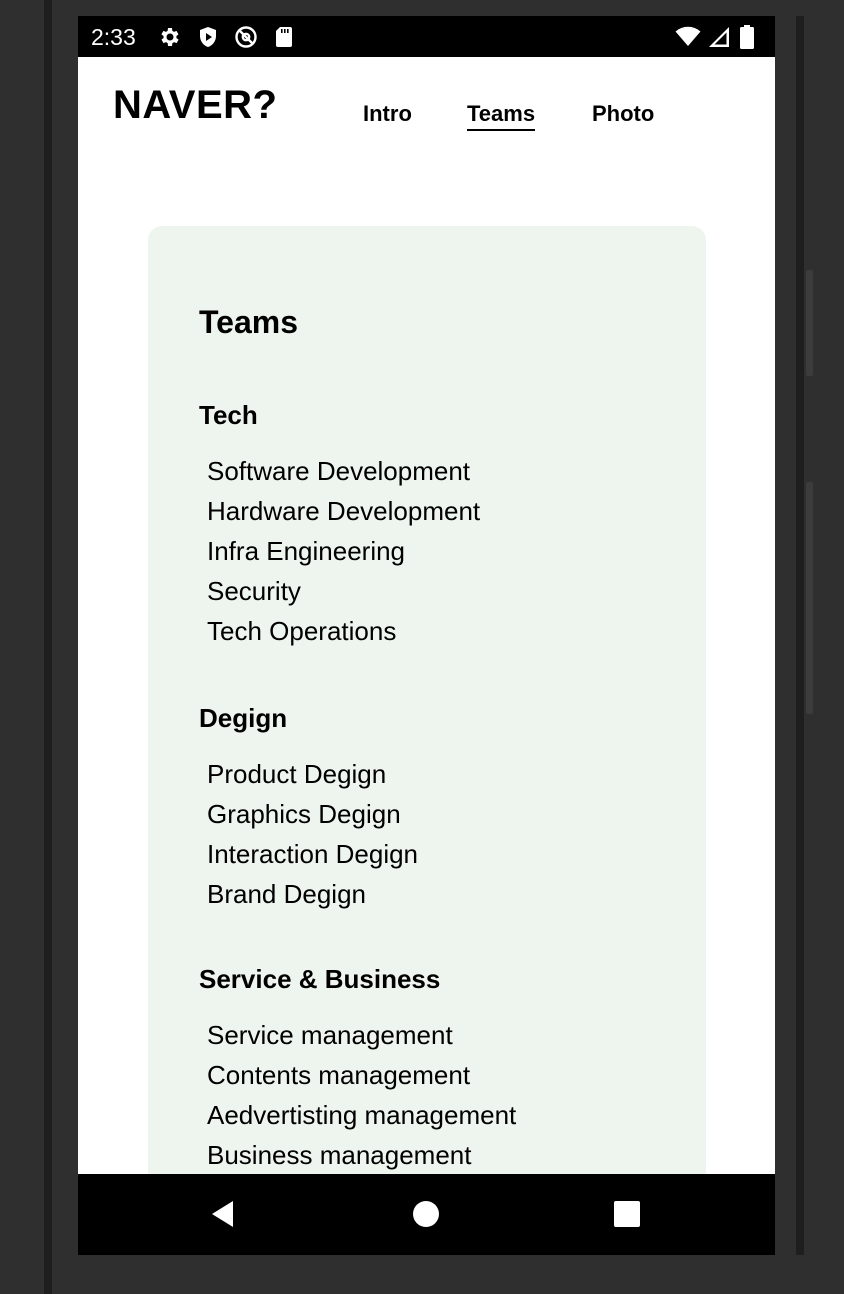 The width and height of the screenshot is (844, 1294). Describe the element at coordinates (623, 115) in the screenshot. I see `nav-link-photo: Photo` at that location.